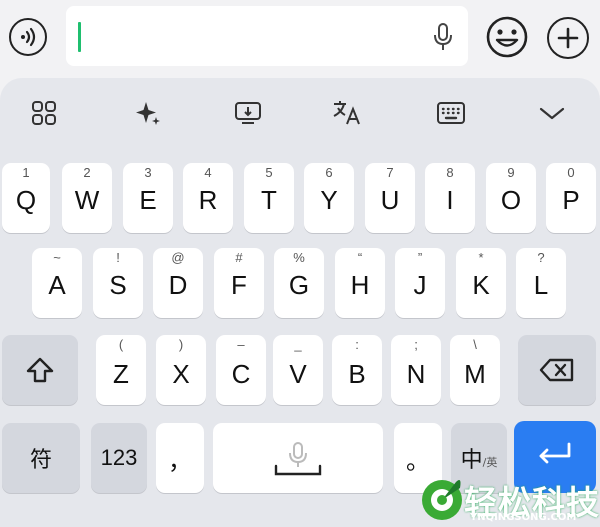  Describe the element at coordinates (541, 283) in the screenshot. I see `key-l: ? L` at that location.